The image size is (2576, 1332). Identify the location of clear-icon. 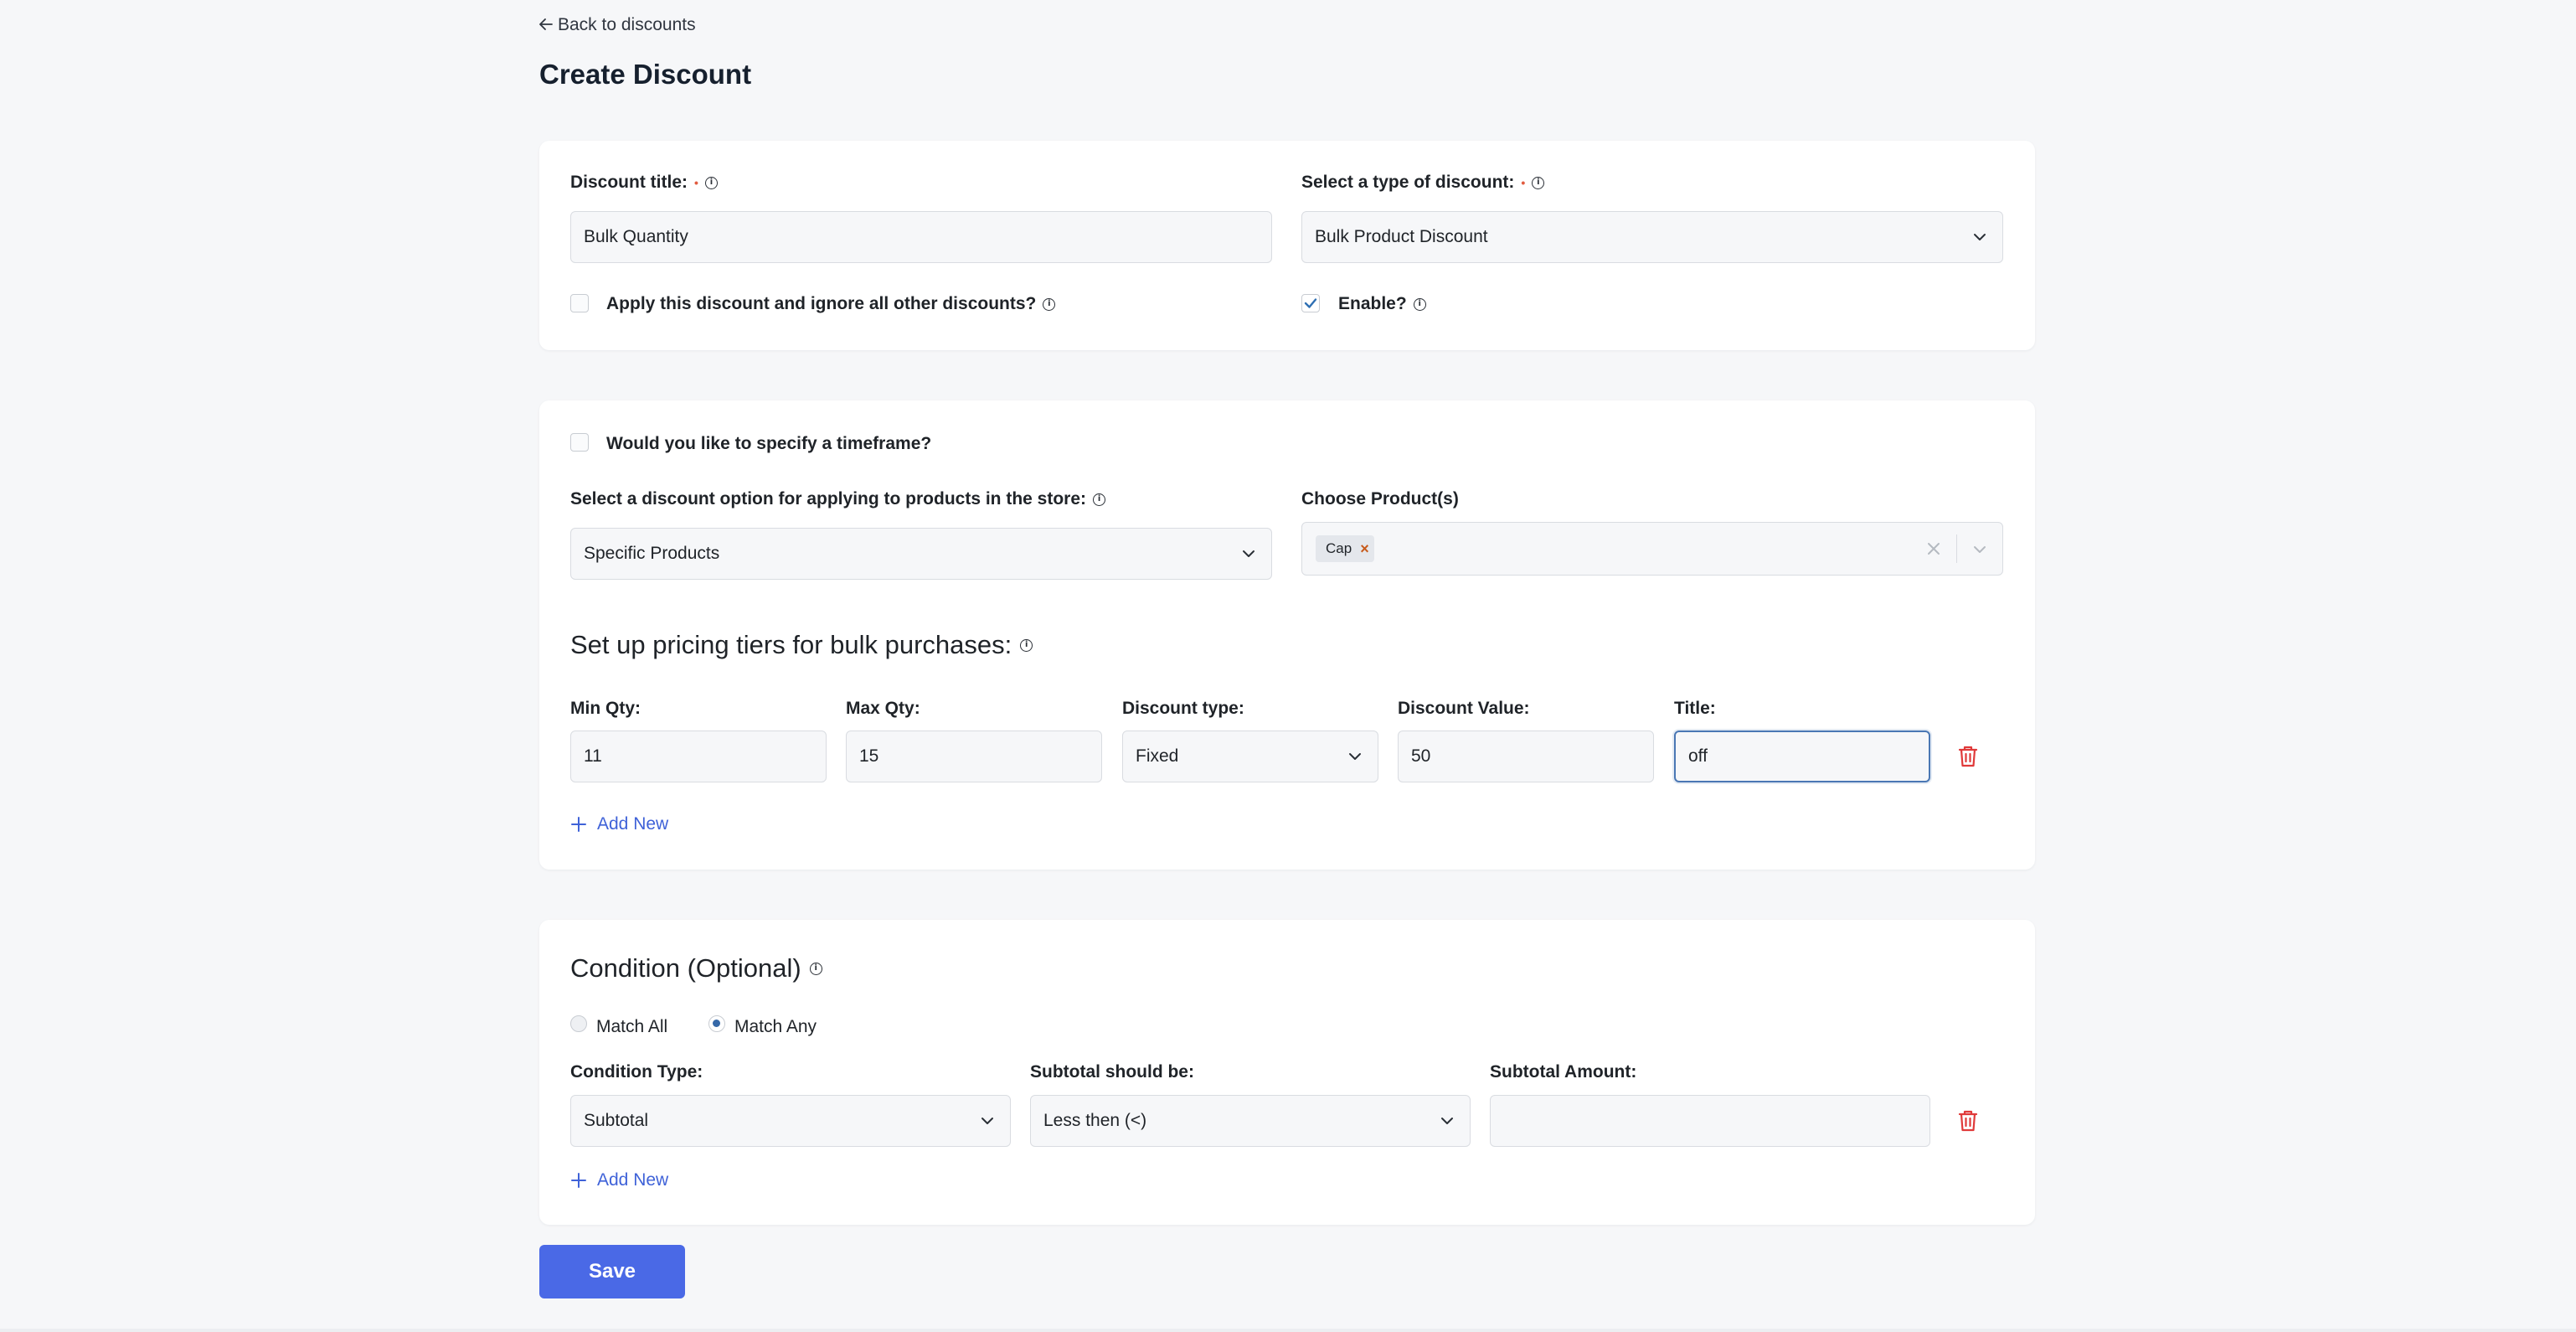
(1934, 548).